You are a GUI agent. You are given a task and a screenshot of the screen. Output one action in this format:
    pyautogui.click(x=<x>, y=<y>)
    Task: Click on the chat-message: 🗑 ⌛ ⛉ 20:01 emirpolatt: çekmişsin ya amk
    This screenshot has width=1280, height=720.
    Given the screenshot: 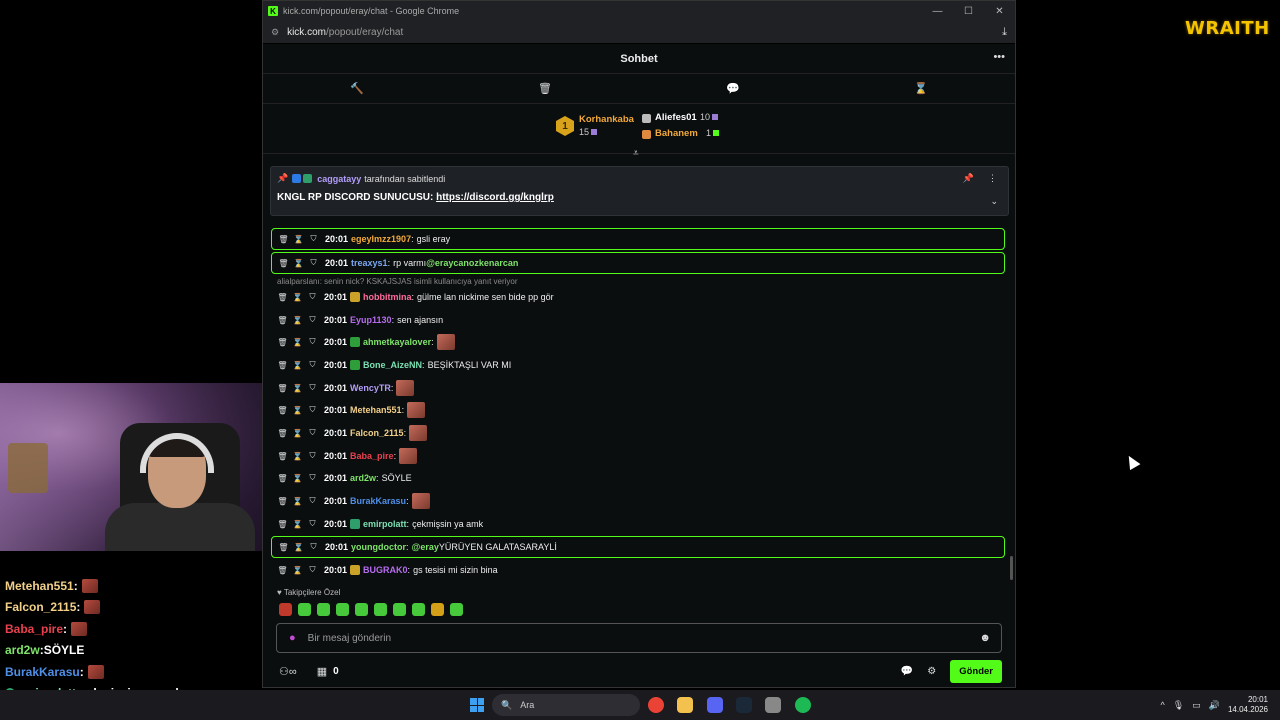 What is the action you would take?
    pyautogui.click(x=379, y=524)
    